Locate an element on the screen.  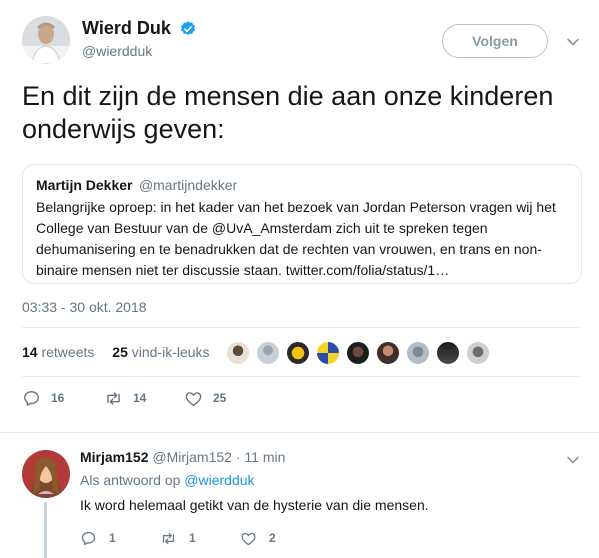
likes-count: 25 is located at coordinates (120, 352).